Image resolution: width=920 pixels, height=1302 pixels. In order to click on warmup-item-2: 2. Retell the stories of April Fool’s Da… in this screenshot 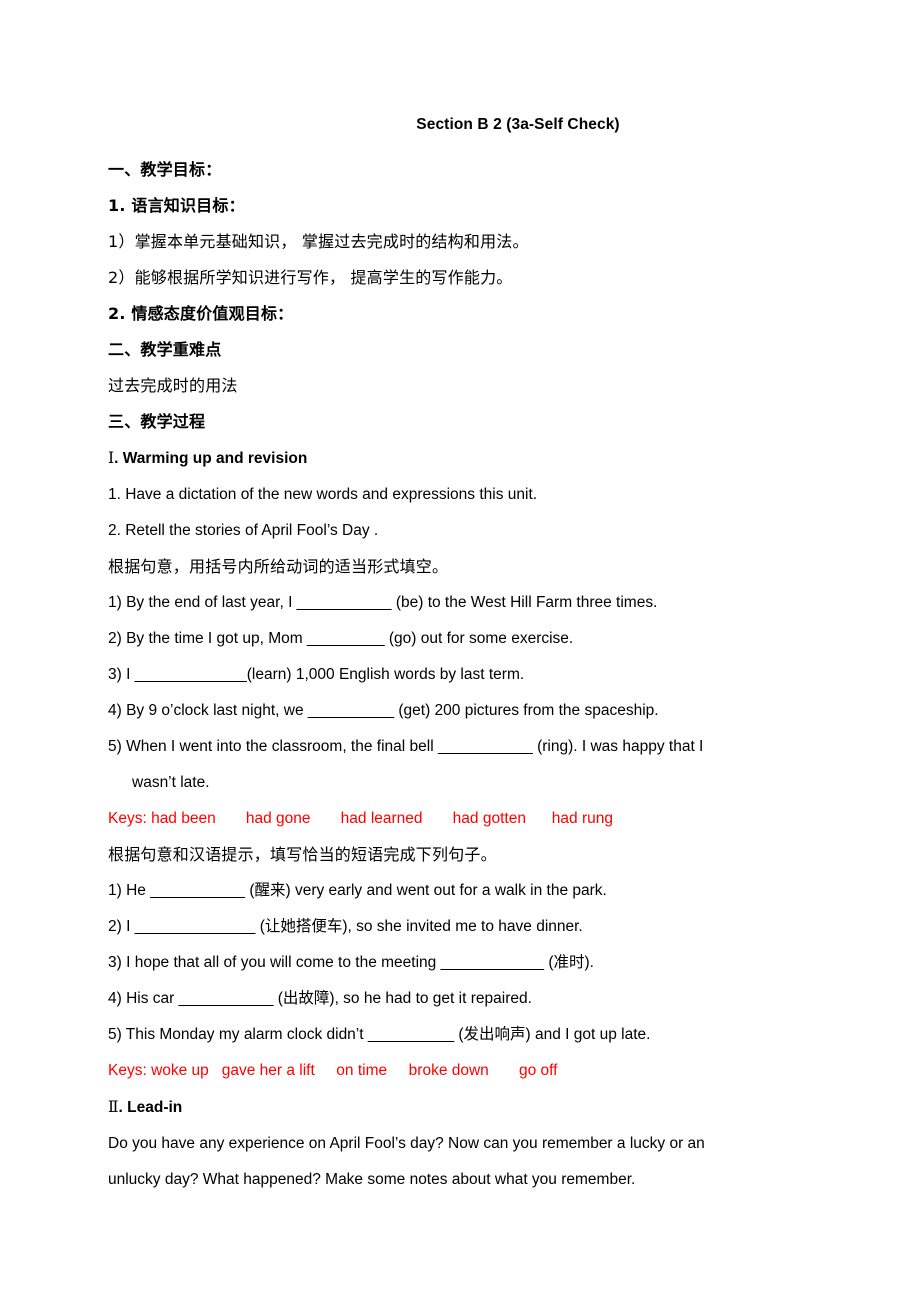, I will do `click(243, 530)`.